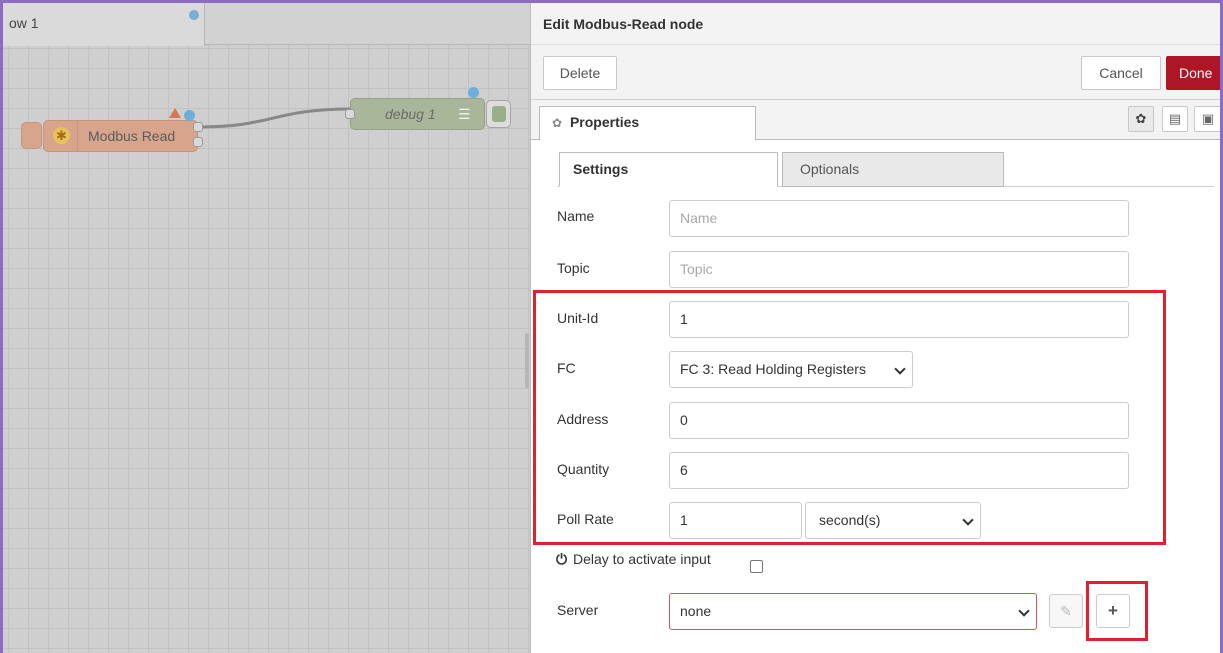 This screenshot has width=1223, height=653. I want to click on input-port, so click(350, 114).